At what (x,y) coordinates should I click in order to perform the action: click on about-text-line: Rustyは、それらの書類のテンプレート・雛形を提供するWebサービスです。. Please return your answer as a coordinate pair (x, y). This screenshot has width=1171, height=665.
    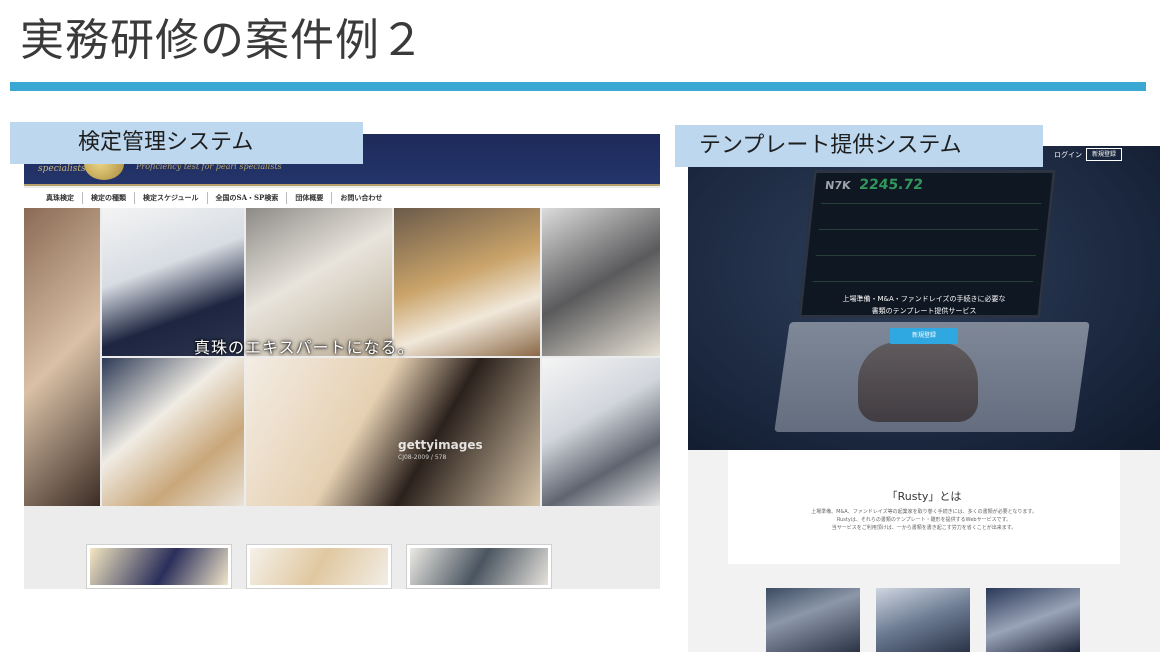
    Looking at the image, I should click on (924, 520).